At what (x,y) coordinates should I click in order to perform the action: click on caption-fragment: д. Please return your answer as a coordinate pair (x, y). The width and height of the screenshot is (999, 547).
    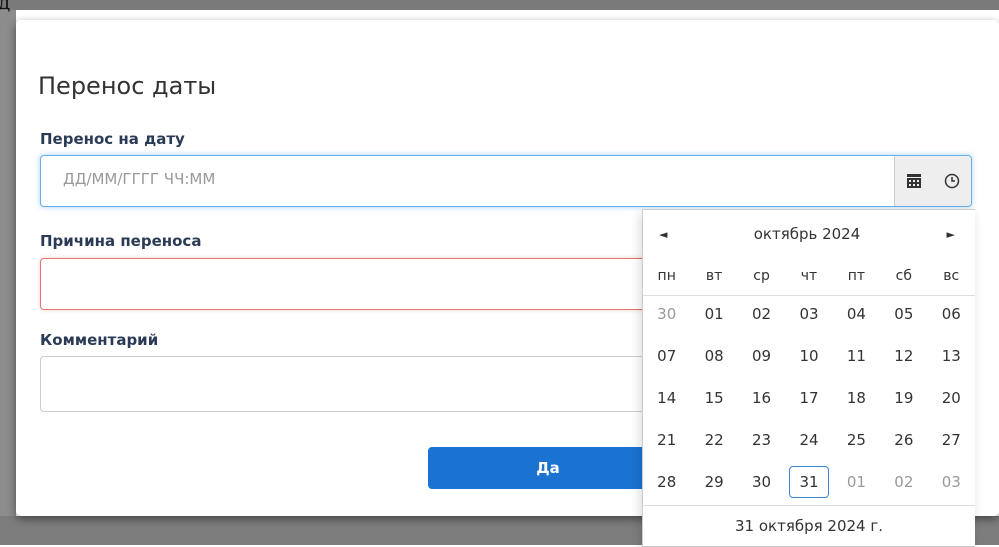
    Looking at the image, I should click on (5, 7).